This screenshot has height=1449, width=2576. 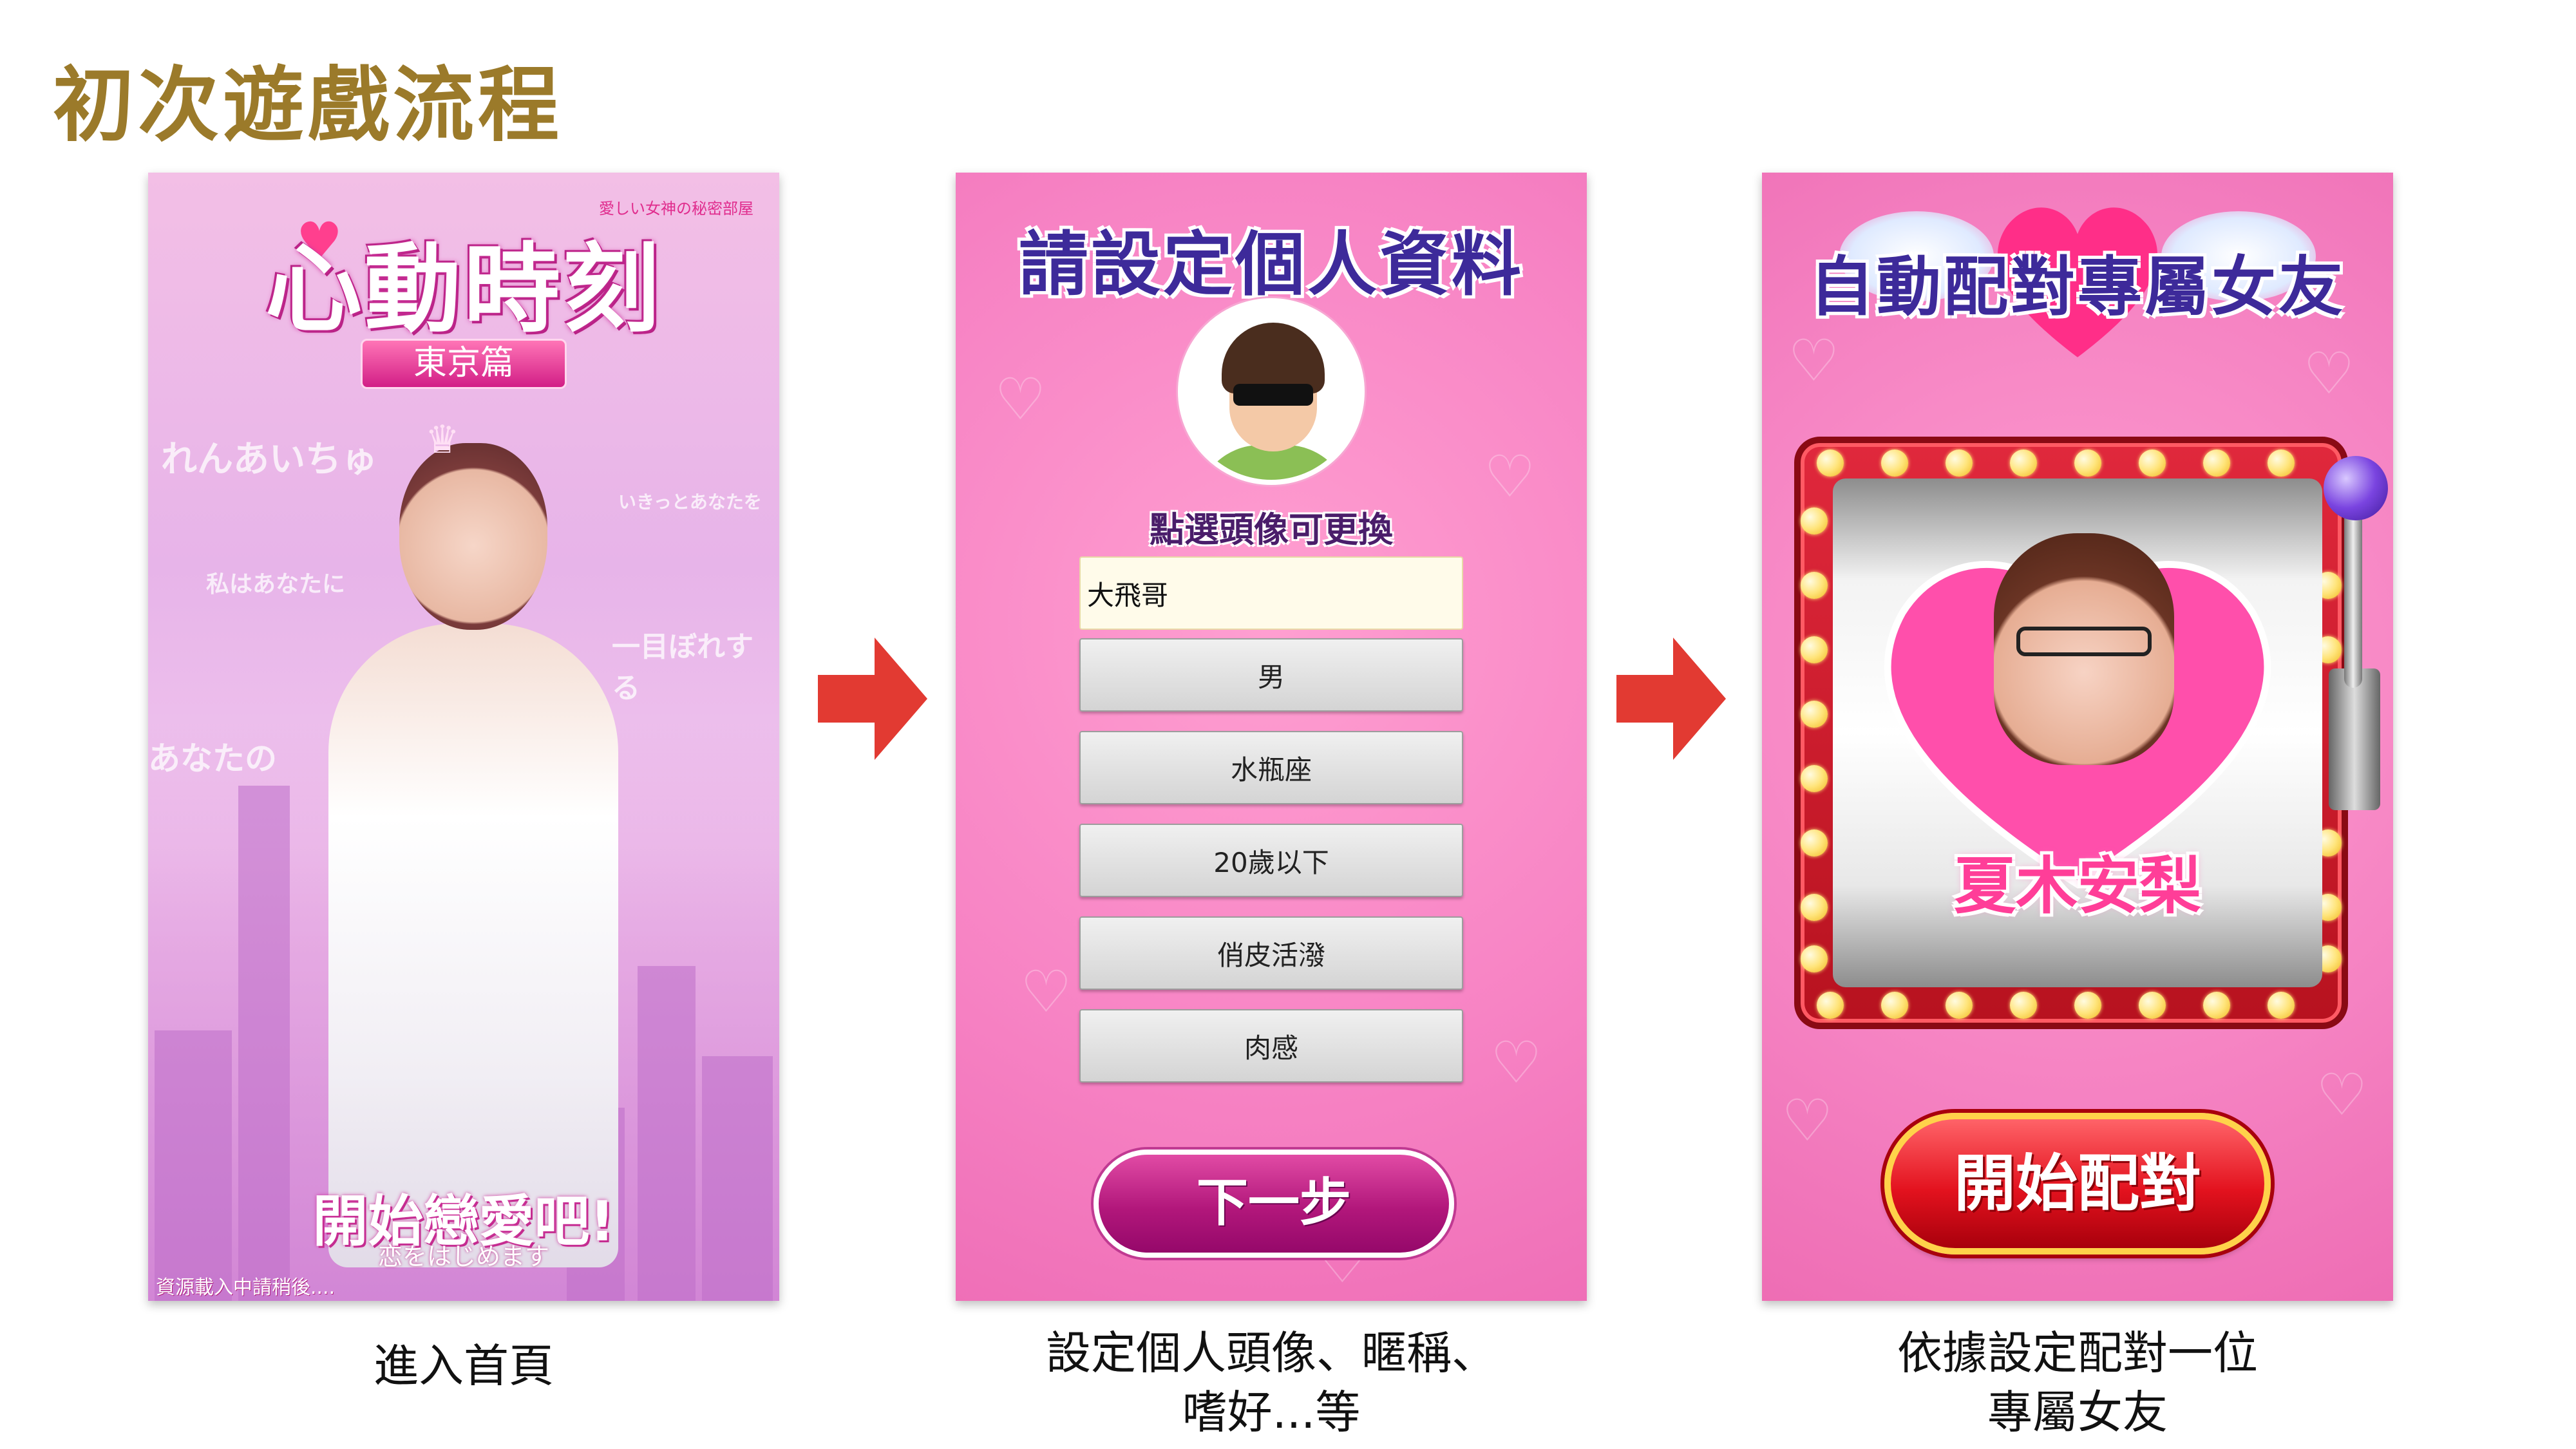 What do you see at coordinates (213, 758) in the screenshot?
I see `bg-text: あなたの` at bounding box center [213, 758].